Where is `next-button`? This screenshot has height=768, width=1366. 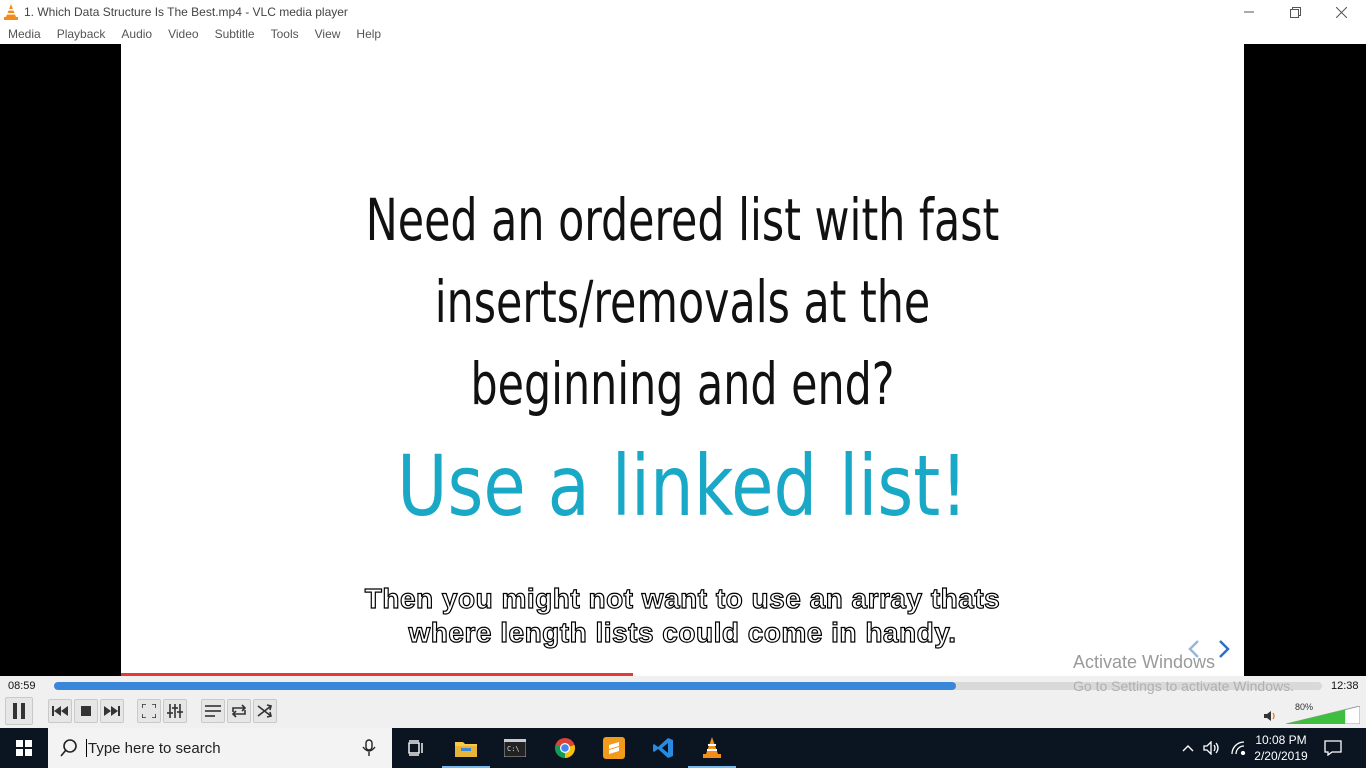 next-button is located at coordinates (112, 711).